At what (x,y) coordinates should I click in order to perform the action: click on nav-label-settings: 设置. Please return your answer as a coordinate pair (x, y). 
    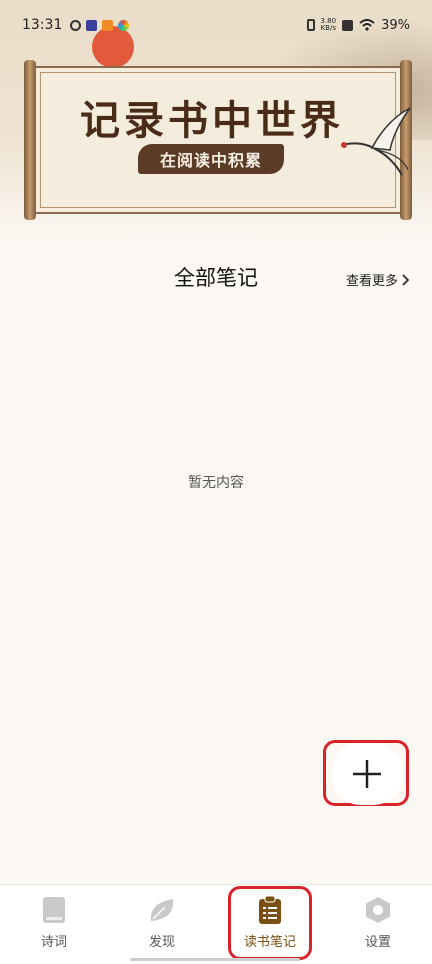
    Looking at the image, I should click on (377, 942).